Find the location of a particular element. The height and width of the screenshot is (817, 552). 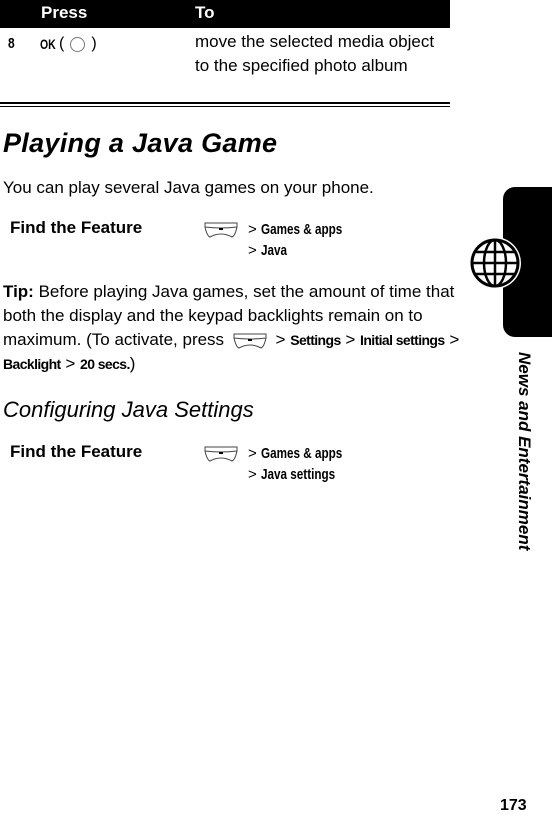

tip-path-step: Settings is located at coordinates (315, 340).